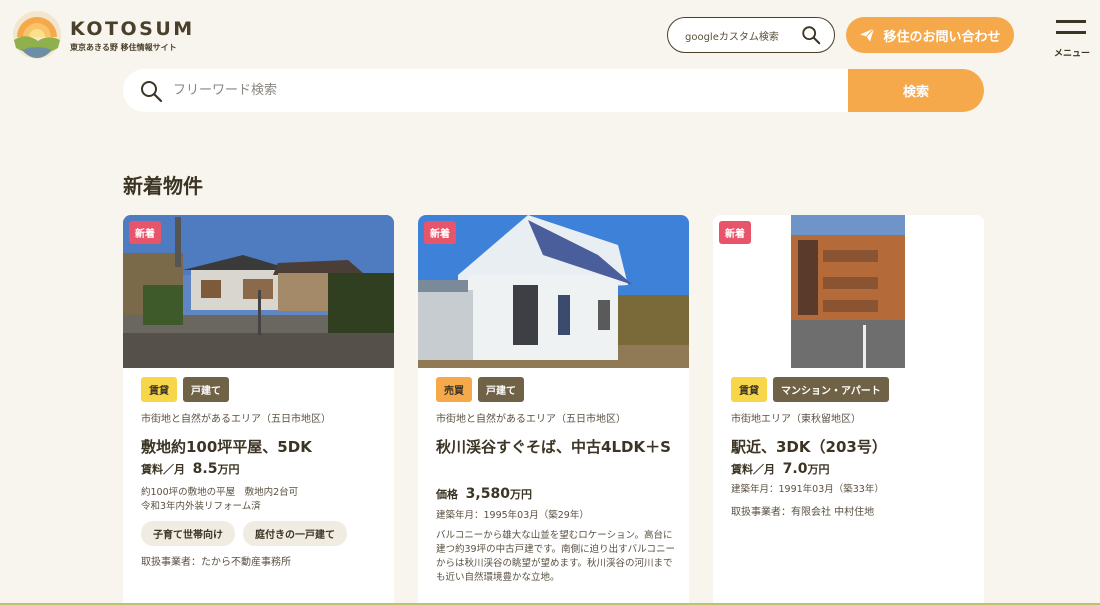 This screenshot has width=1100, height=605. I want to click on contact-button-label: 移住のお問い合わせ, so click(942, 37).